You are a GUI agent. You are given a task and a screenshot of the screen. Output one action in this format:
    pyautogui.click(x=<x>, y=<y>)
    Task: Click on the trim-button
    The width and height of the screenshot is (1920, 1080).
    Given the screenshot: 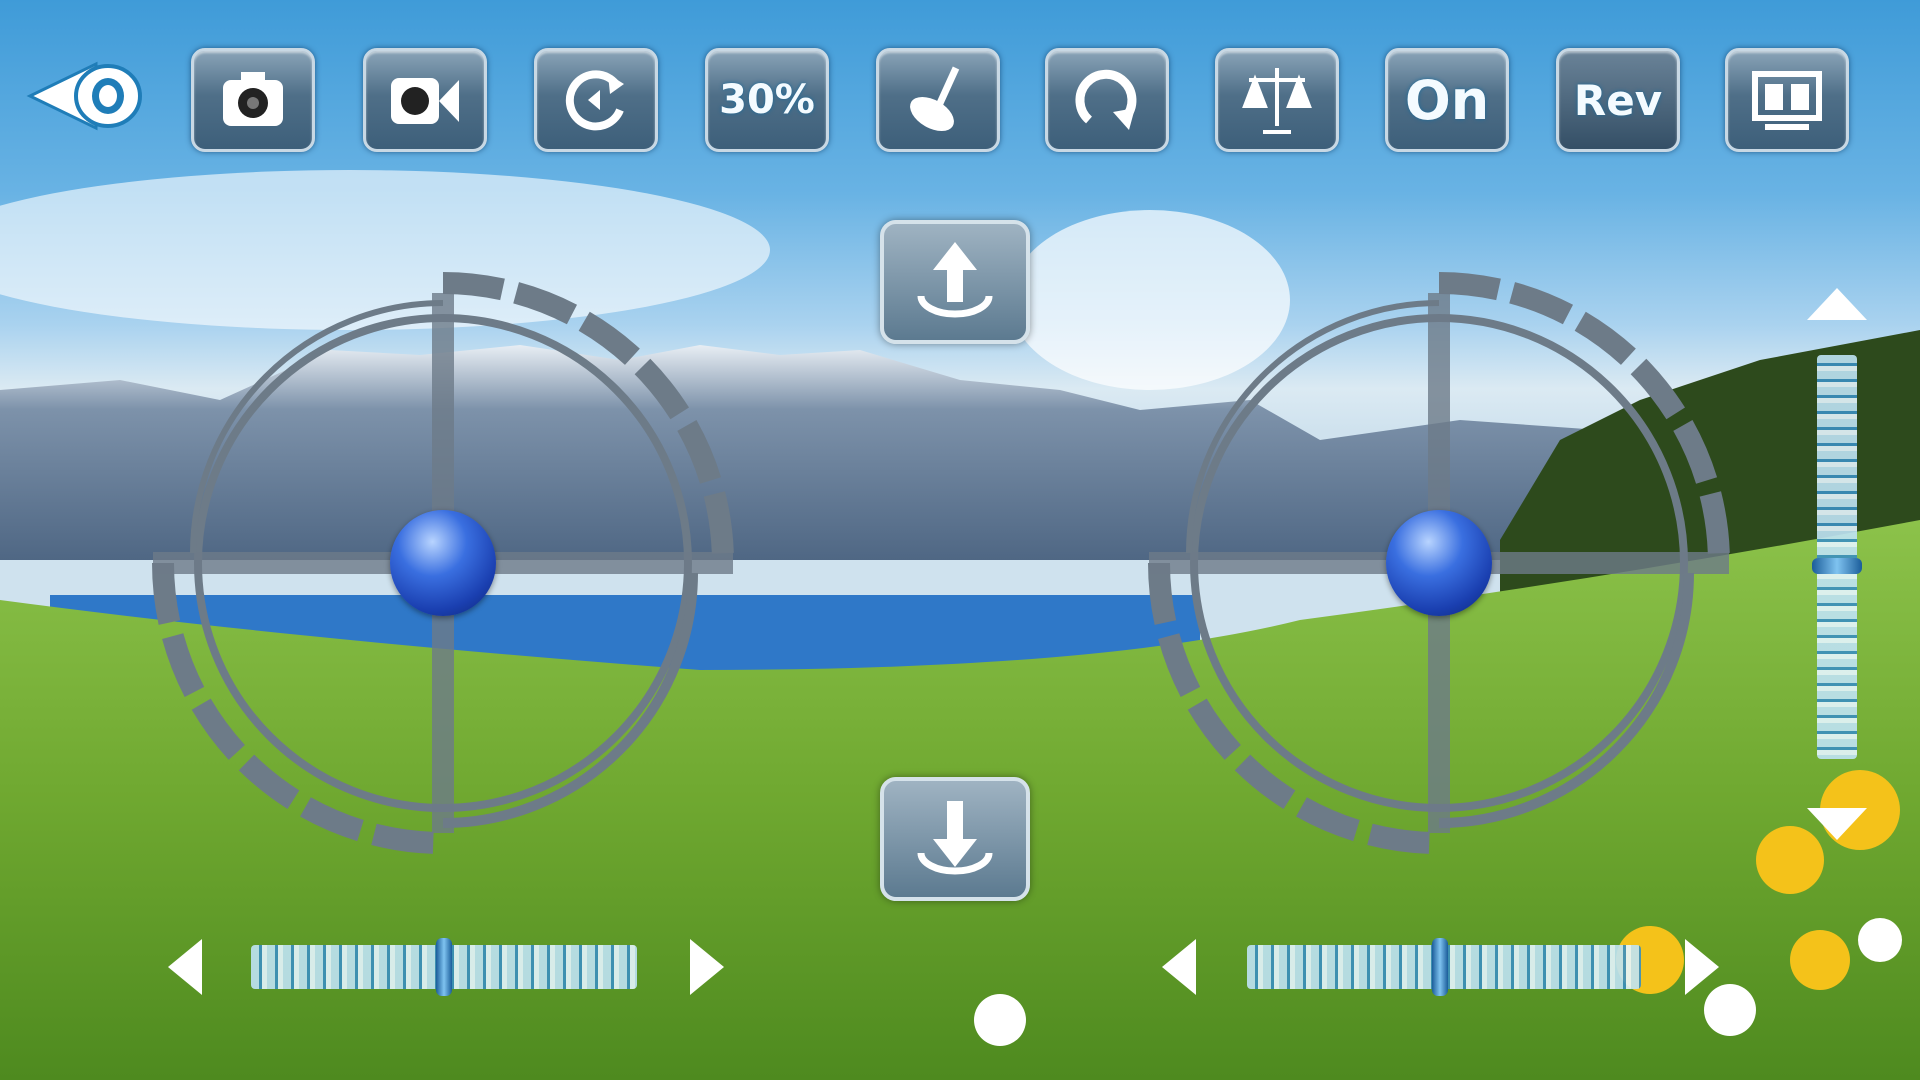 What is the action you would take?
    pyautogui.click(x=1277, y=100)
    